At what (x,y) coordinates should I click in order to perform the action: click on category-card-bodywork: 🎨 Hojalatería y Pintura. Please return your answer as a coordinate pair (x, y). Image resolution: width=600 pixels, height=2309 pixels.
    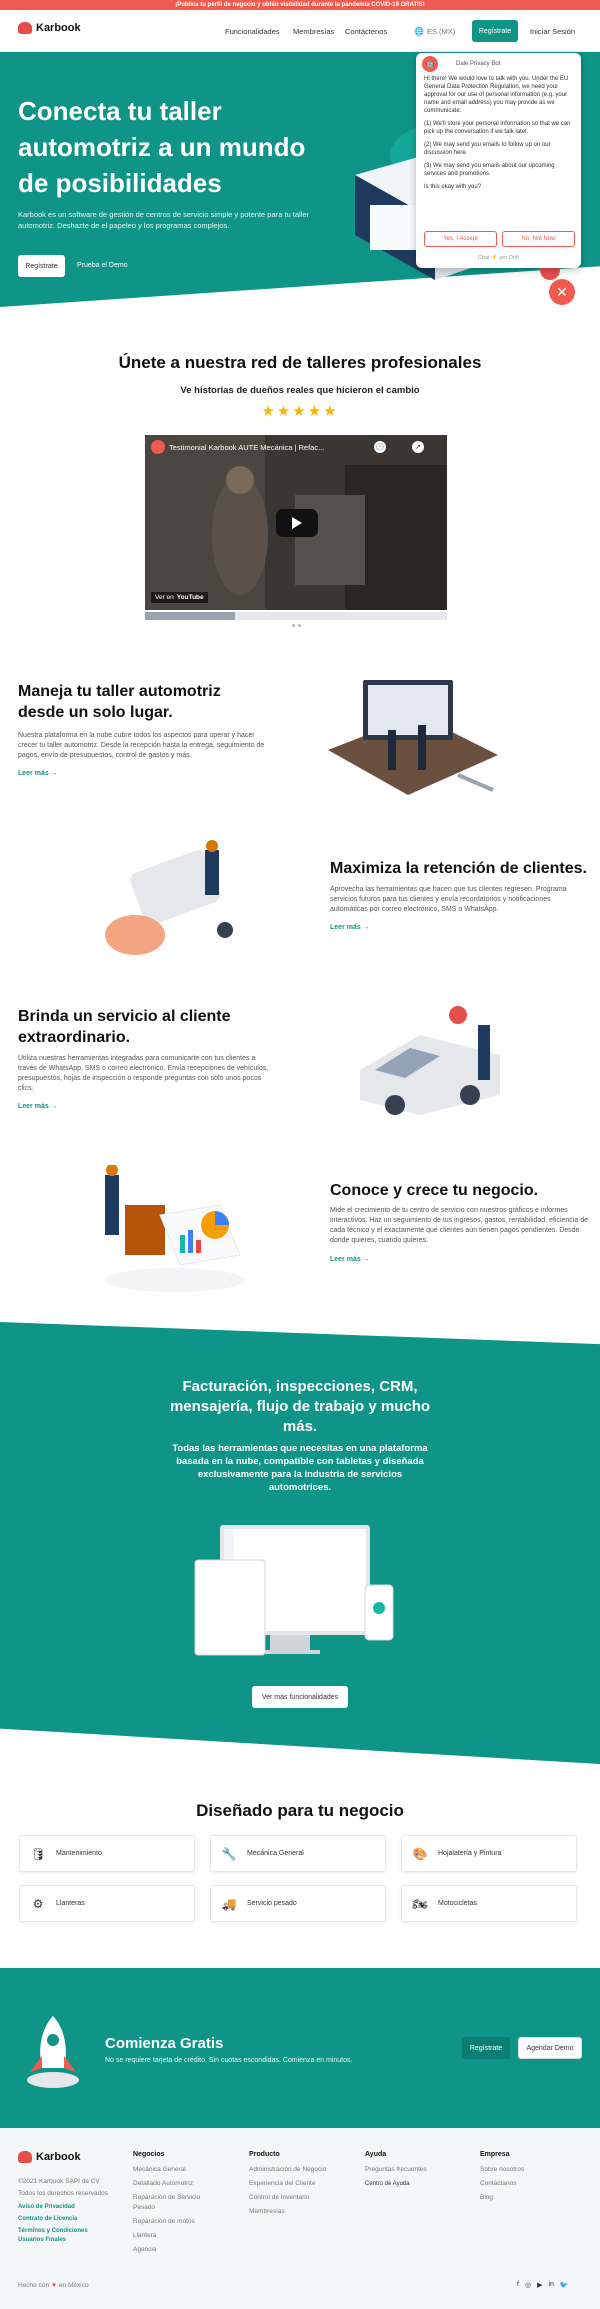
    Looking at the image, I should click on (489, 1853).